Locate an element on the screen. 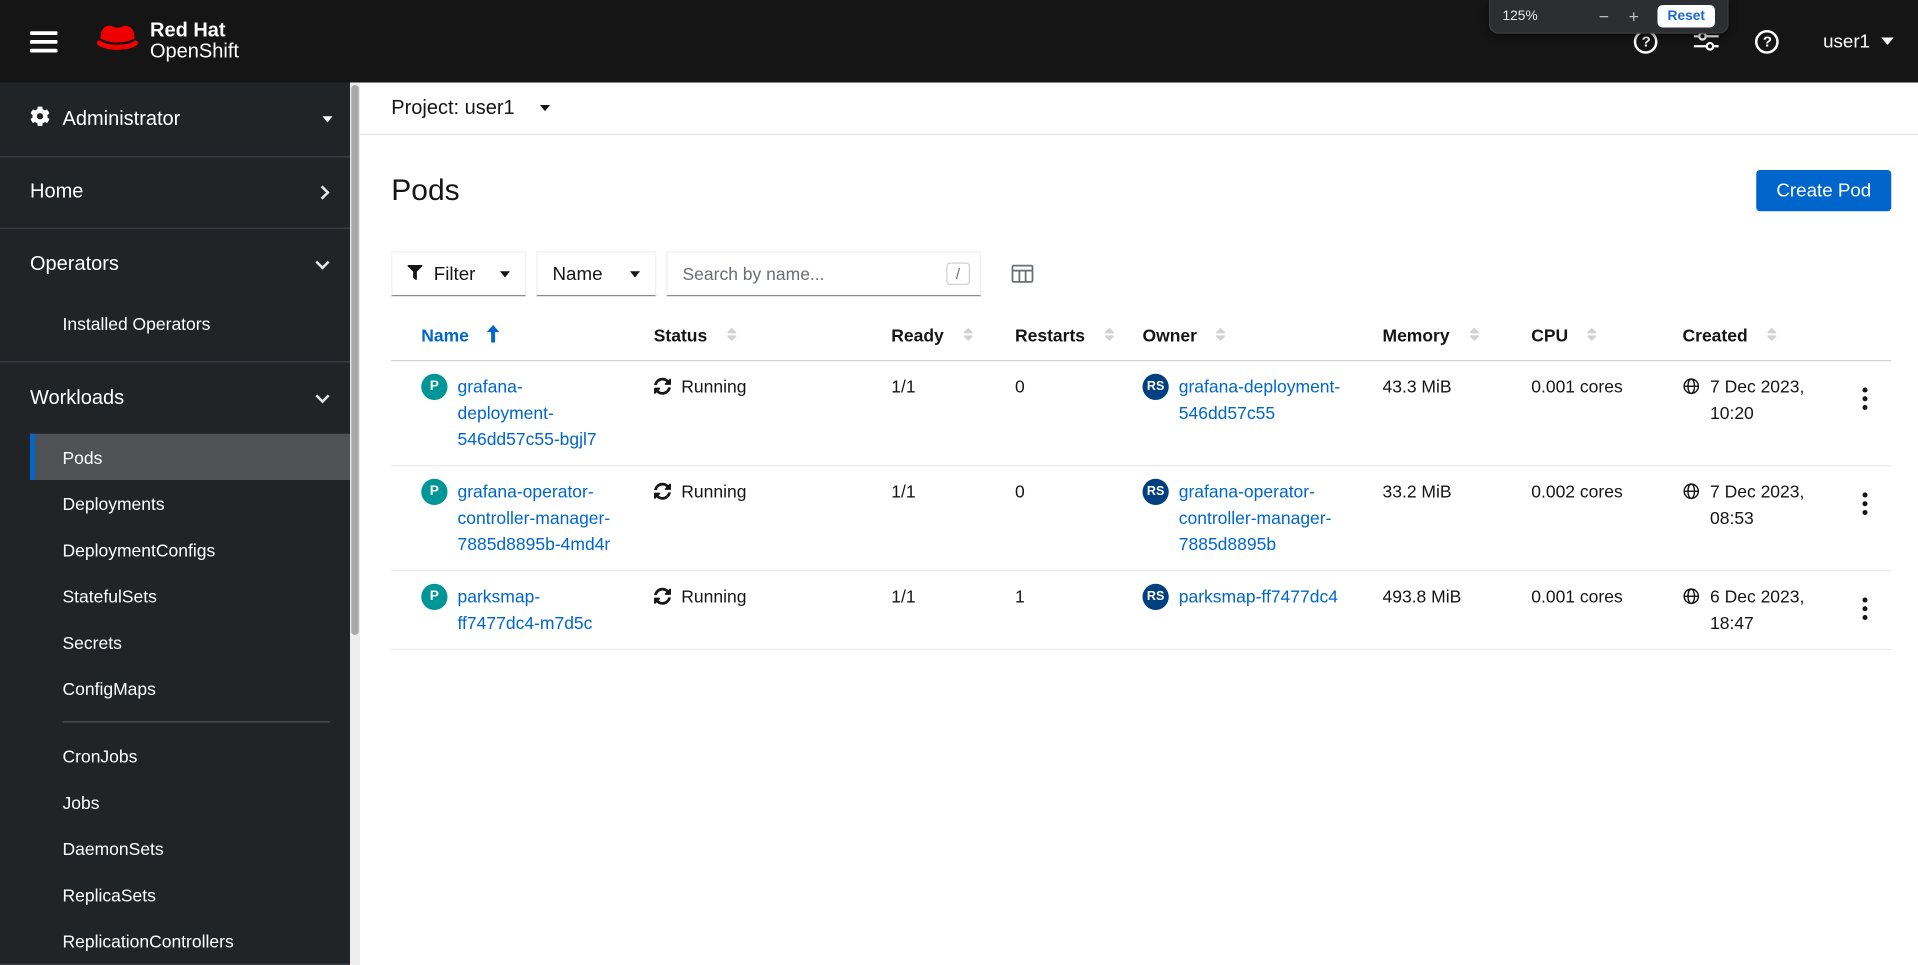 The width and height of the screenshot is (1918, 965). memory-value: 33.2 MiB is located at coordinates (1417, 491).